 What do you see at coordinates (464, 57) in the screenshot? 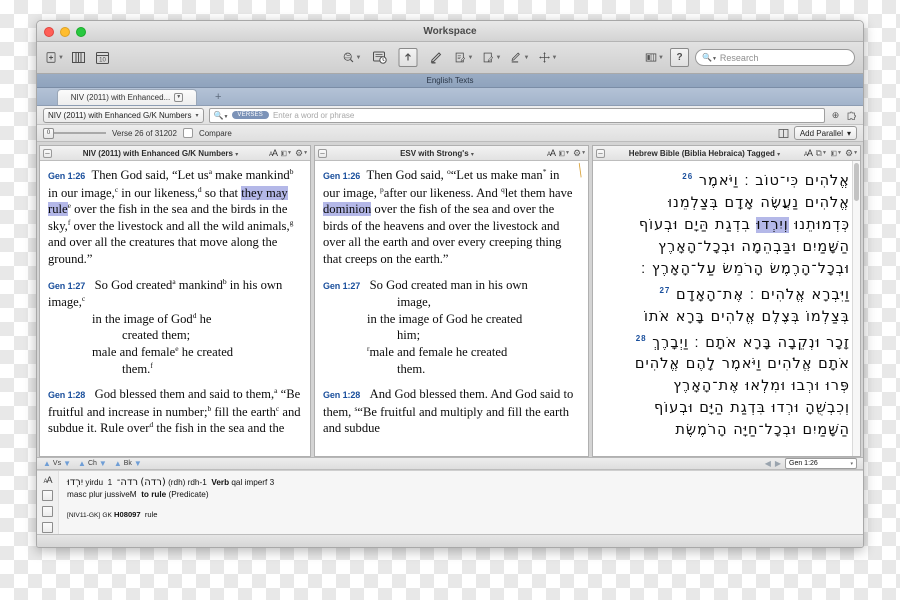
I see `notes-icon: ▼` at bounding box center [464, 57].